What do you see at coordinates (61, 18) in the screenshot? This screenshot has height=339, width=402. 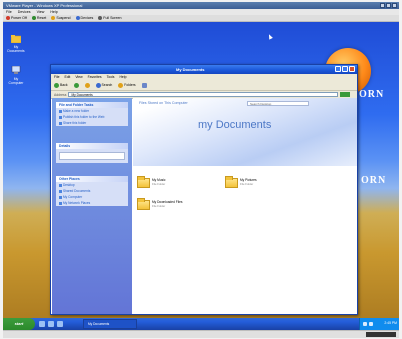 I see `suspend-button: Suspend` at bounding box center [61, 18].